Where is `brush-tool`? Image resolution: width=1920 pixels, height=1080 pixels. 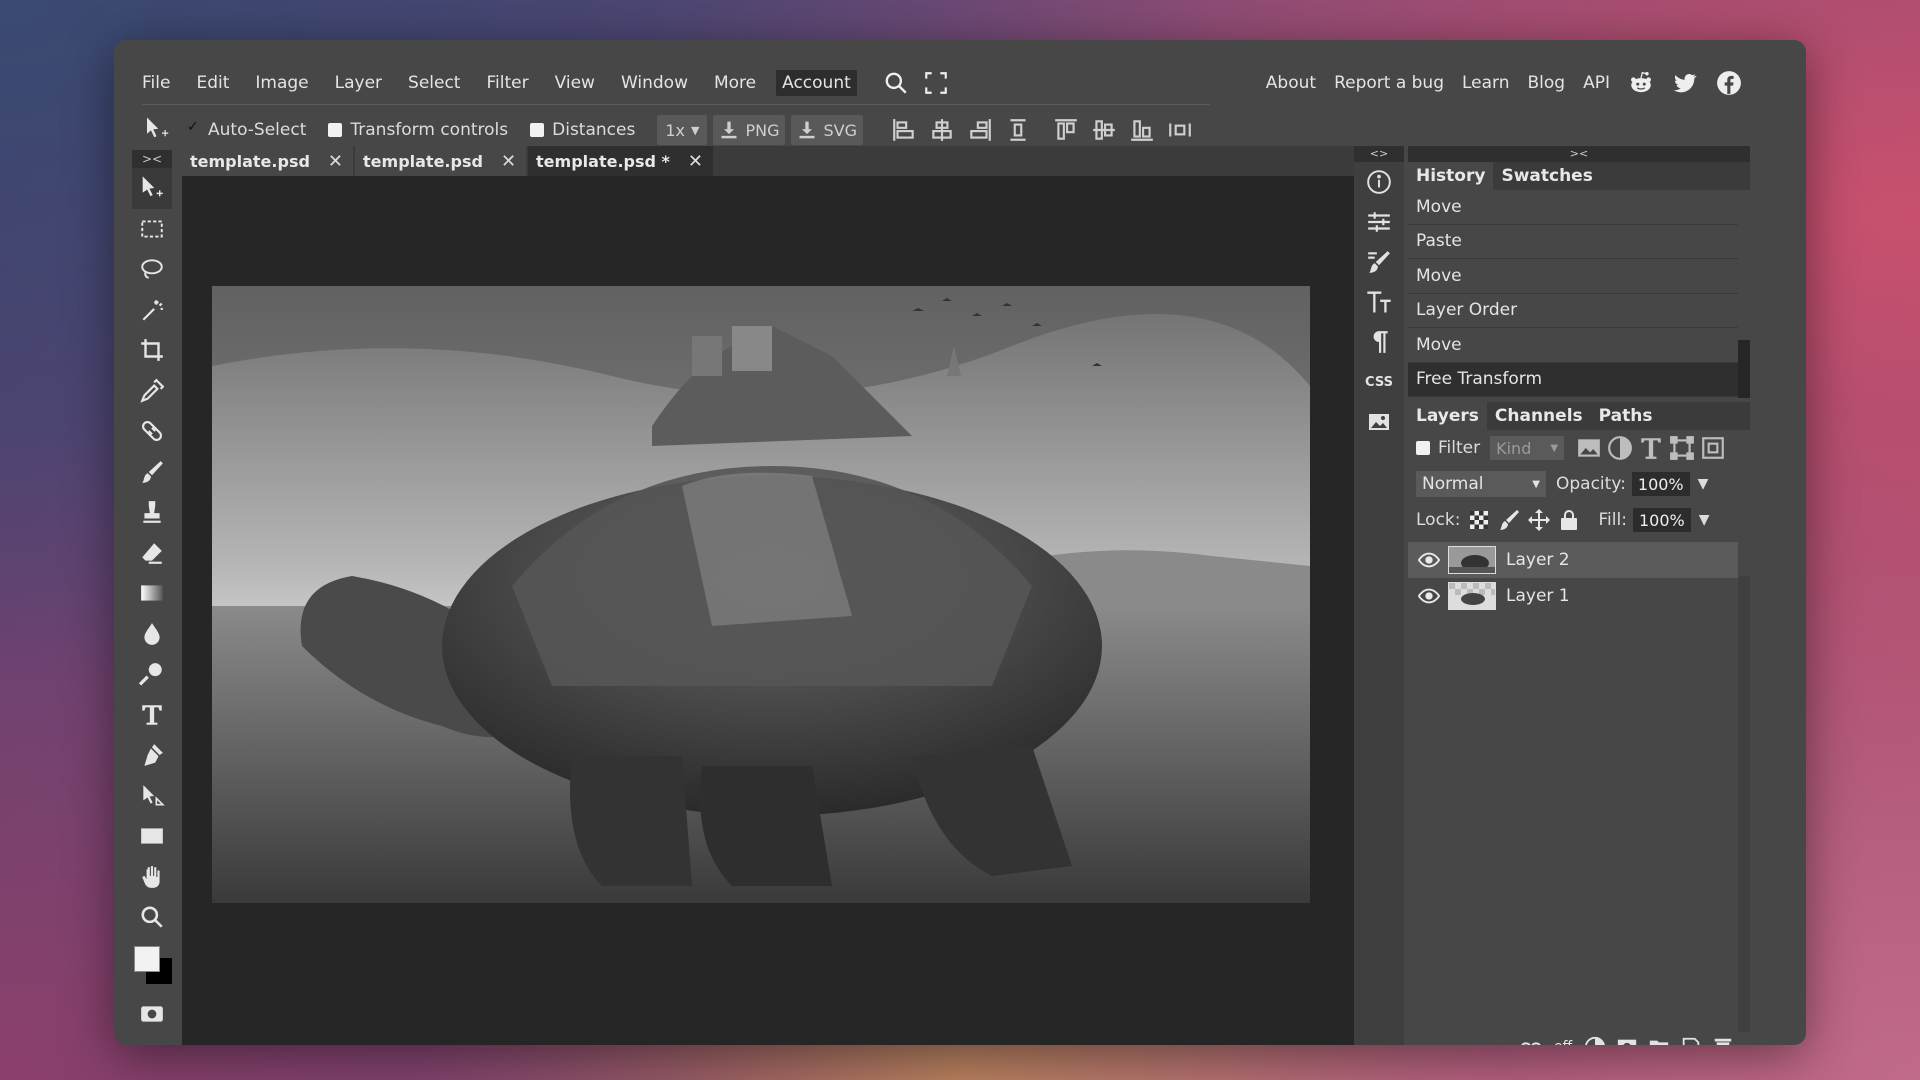
brush-tool is located at coordinates (152, 472).